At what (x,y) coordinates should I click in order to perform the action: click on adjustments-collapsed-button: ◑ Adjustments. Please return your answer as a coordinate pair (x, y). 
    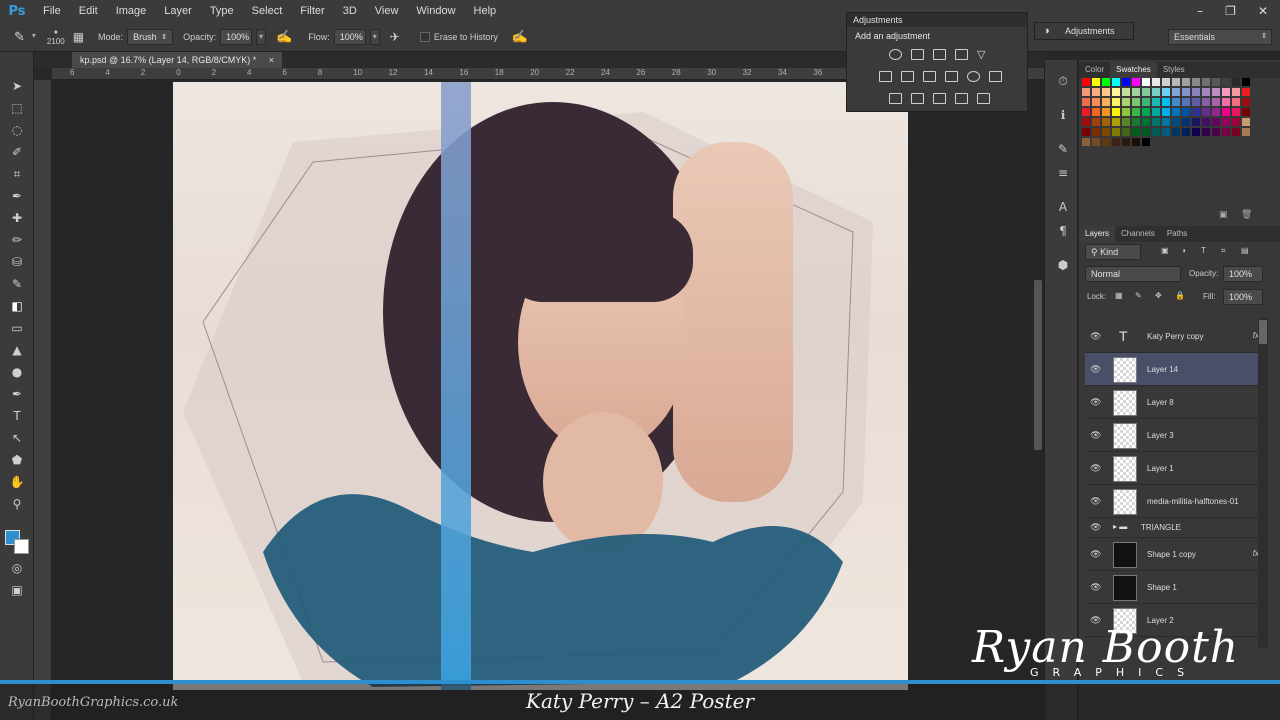
    Looking at the image, I should click on (1084, 31).